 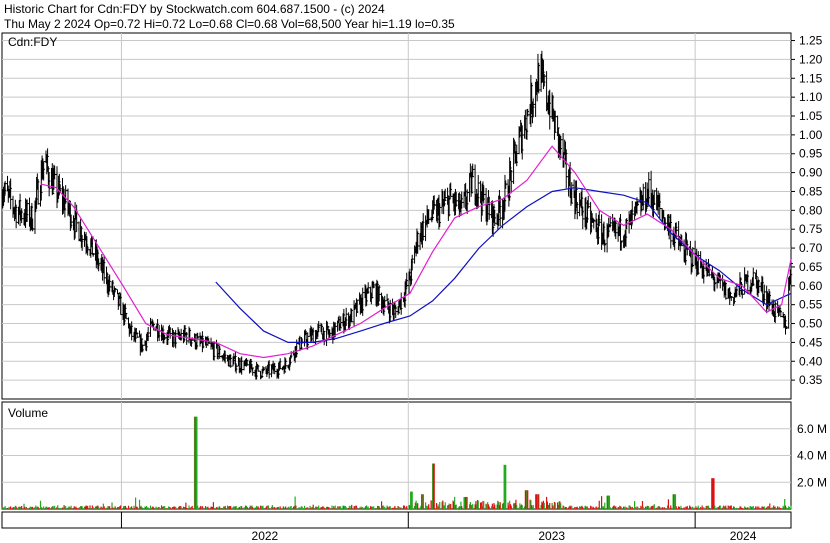 What do you see at coordinates (811, 97) in the screenshot?
I see `price-tick-label: 1.10` at bounding box center [811, 97].